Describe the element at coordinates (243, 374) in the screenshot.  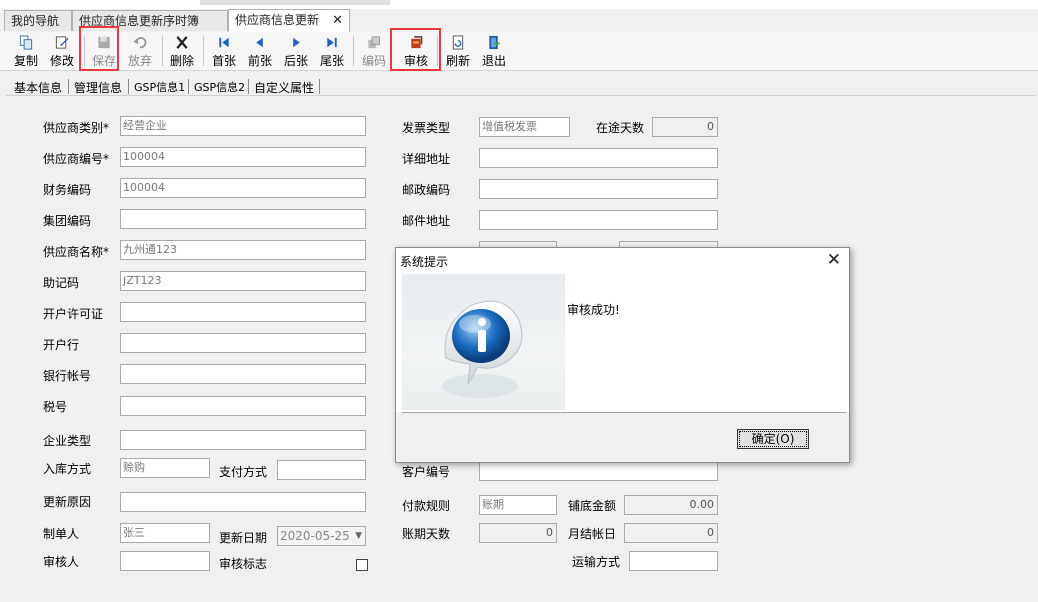
I see `bank-account-field` at that location.